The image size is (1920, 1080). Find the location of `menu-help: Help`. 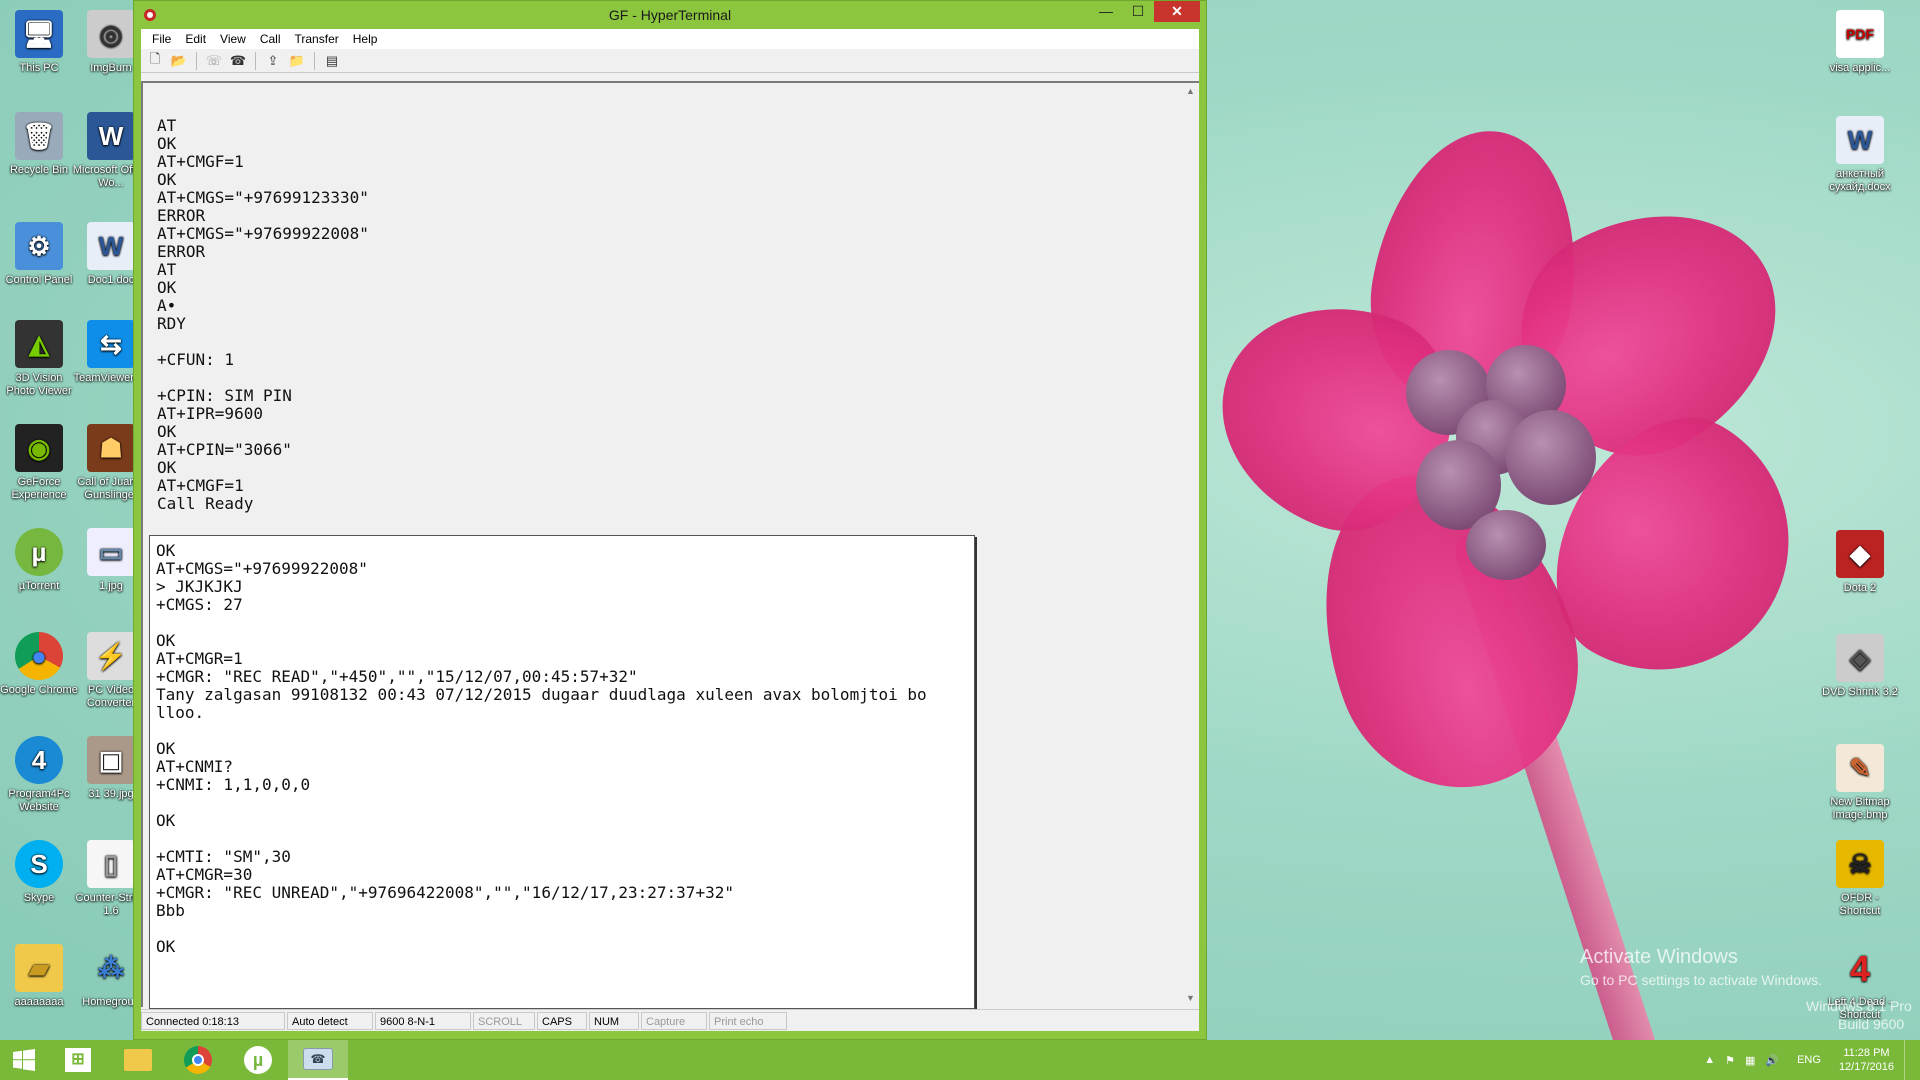

menu-help: Help is located at coordinates (365, 39).